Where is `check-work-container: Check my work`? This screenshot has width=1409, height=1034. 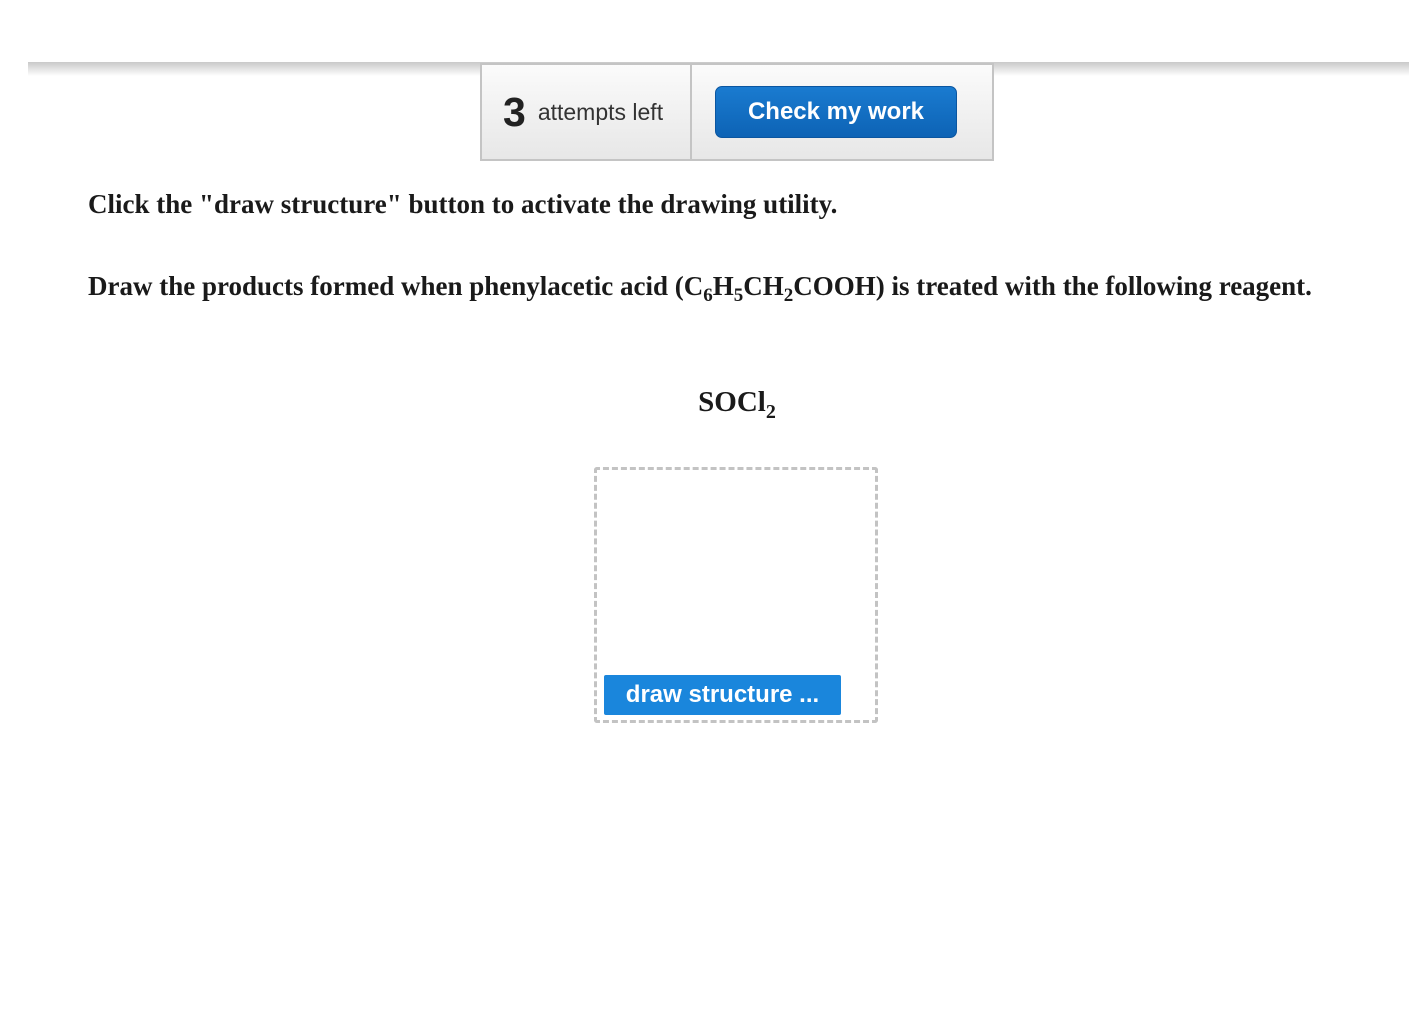 check-work-container: Check my work is located at coordinates (842, 112).